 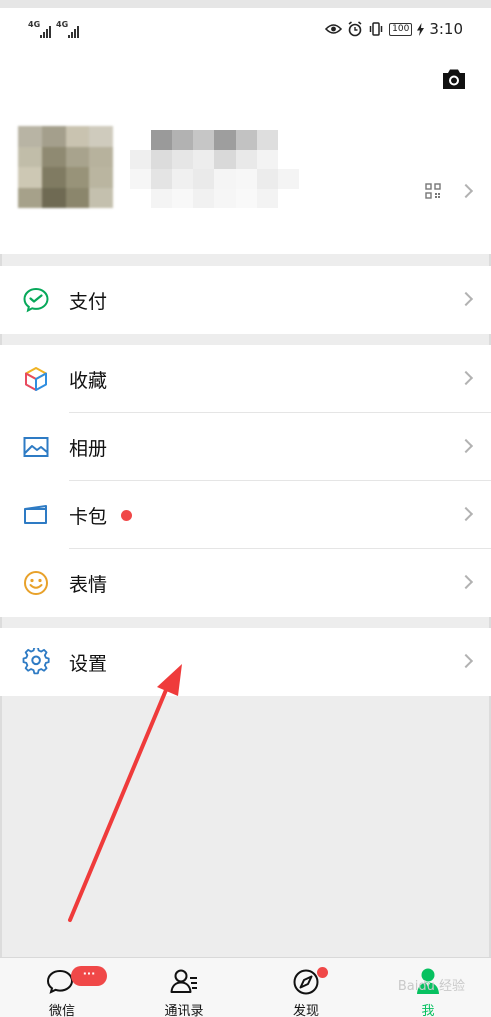 I want to click on notification-dot, so click(x=126, y=515).